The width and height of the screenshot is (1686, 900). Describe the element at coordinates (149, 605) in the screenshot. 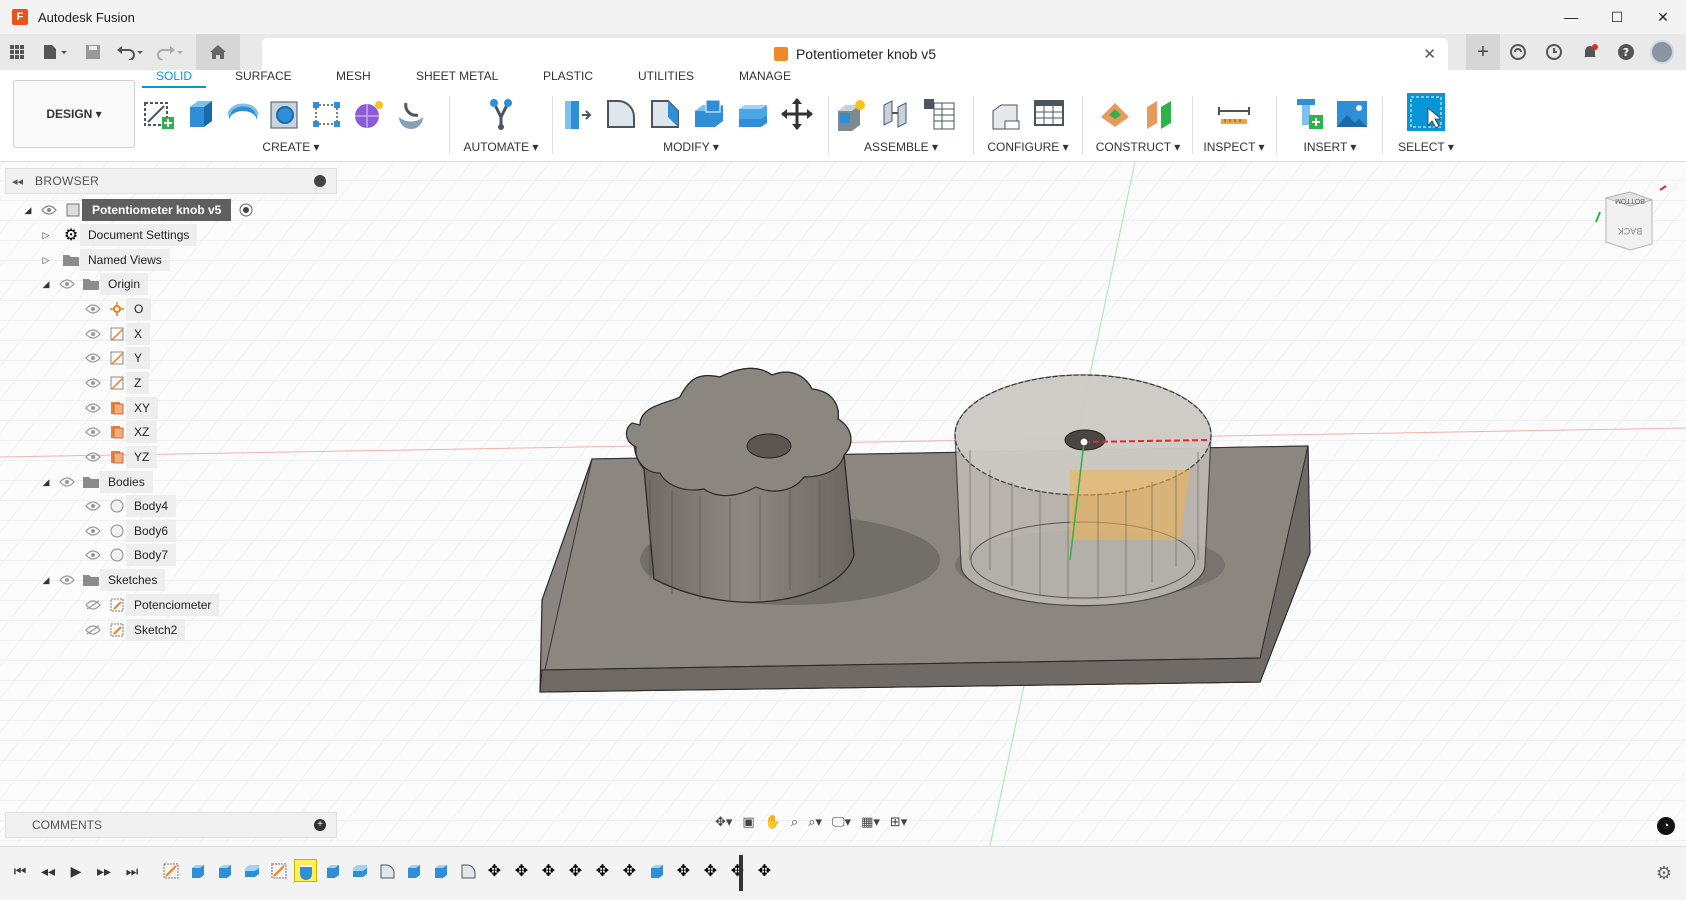

I see `tree-sketch: Potenciometer` at that location.